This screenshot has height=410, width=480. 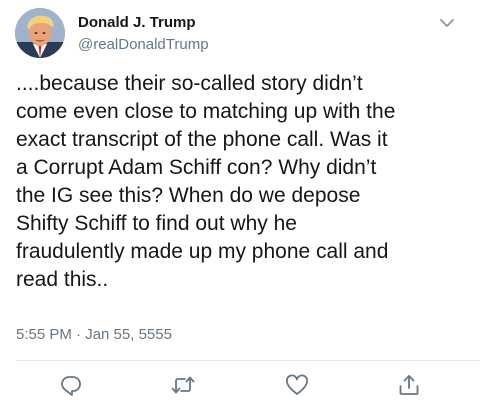 I want to click on profile-avatar-icon, so click(x=40, y=33).